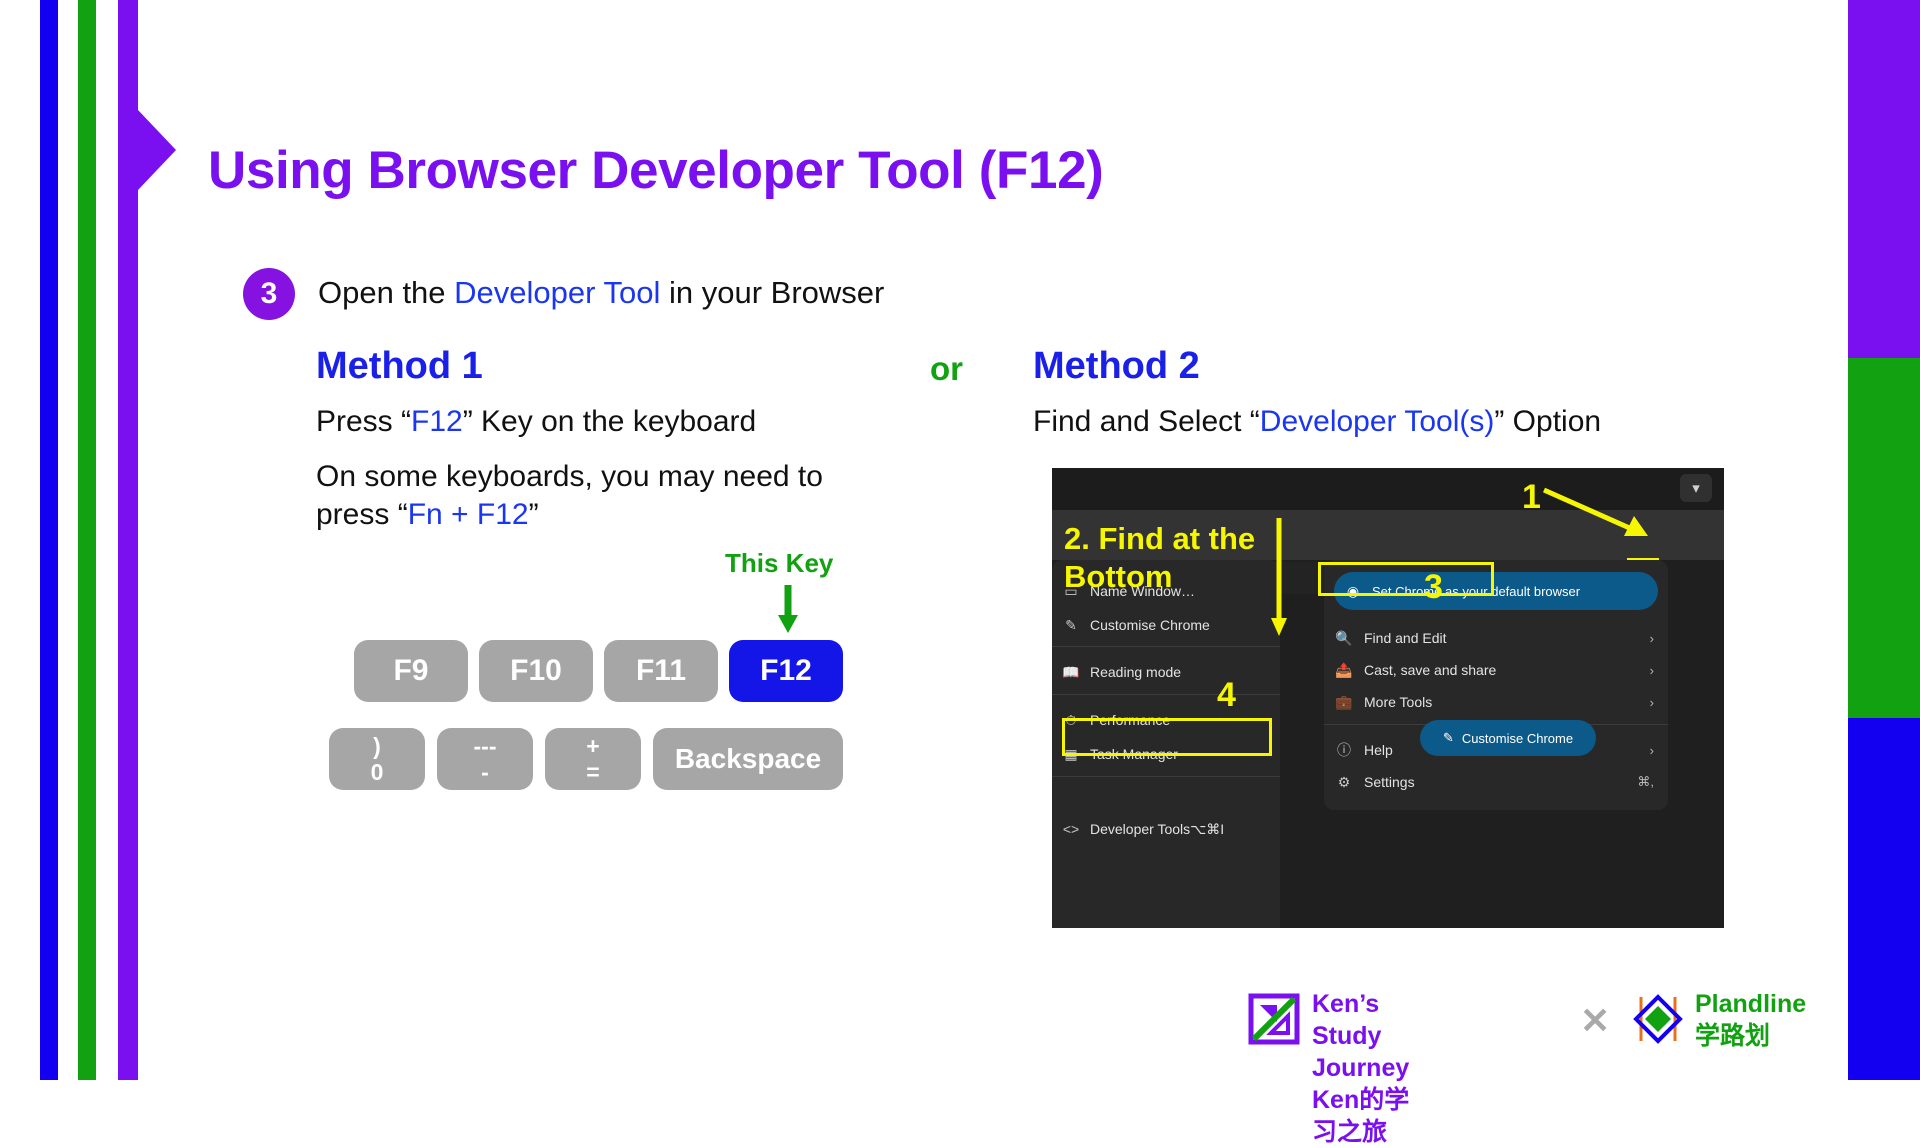 The width and height of the screenshot is (1920, 1148). I want to click on menu-item-shortcut: ⌥⌘I, so click(1207, 828).